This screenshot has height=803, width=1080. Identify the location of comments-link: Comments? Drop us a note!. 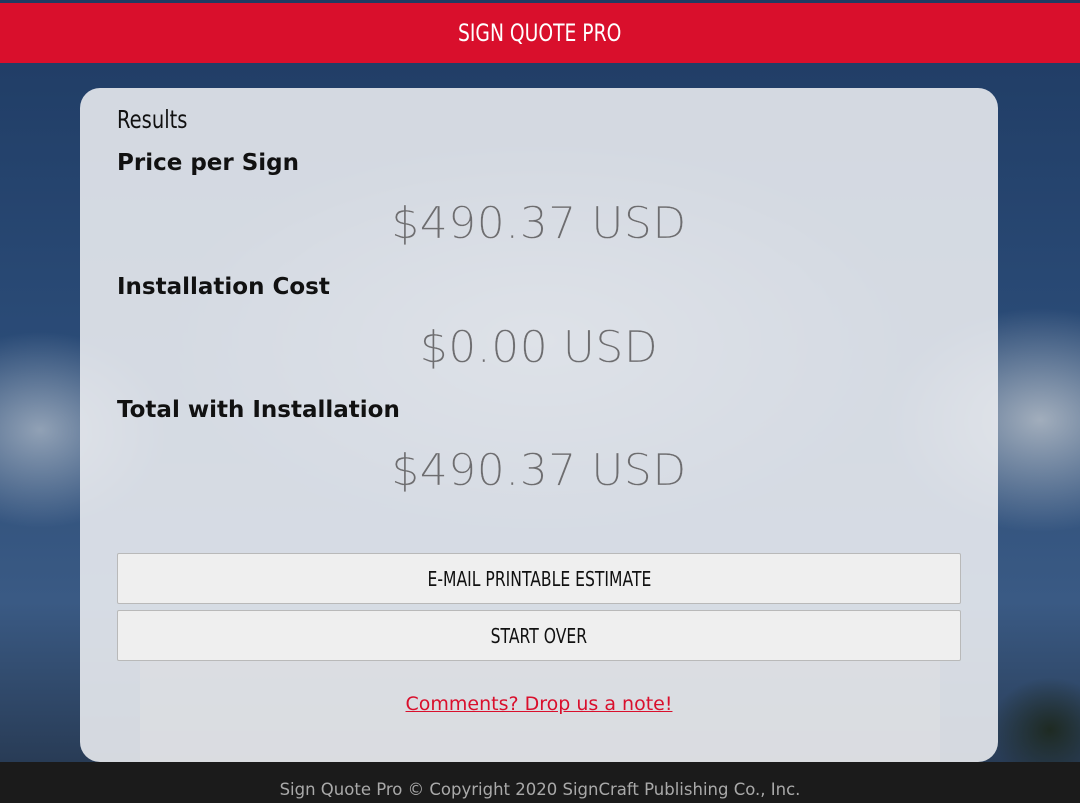
(539, 704).